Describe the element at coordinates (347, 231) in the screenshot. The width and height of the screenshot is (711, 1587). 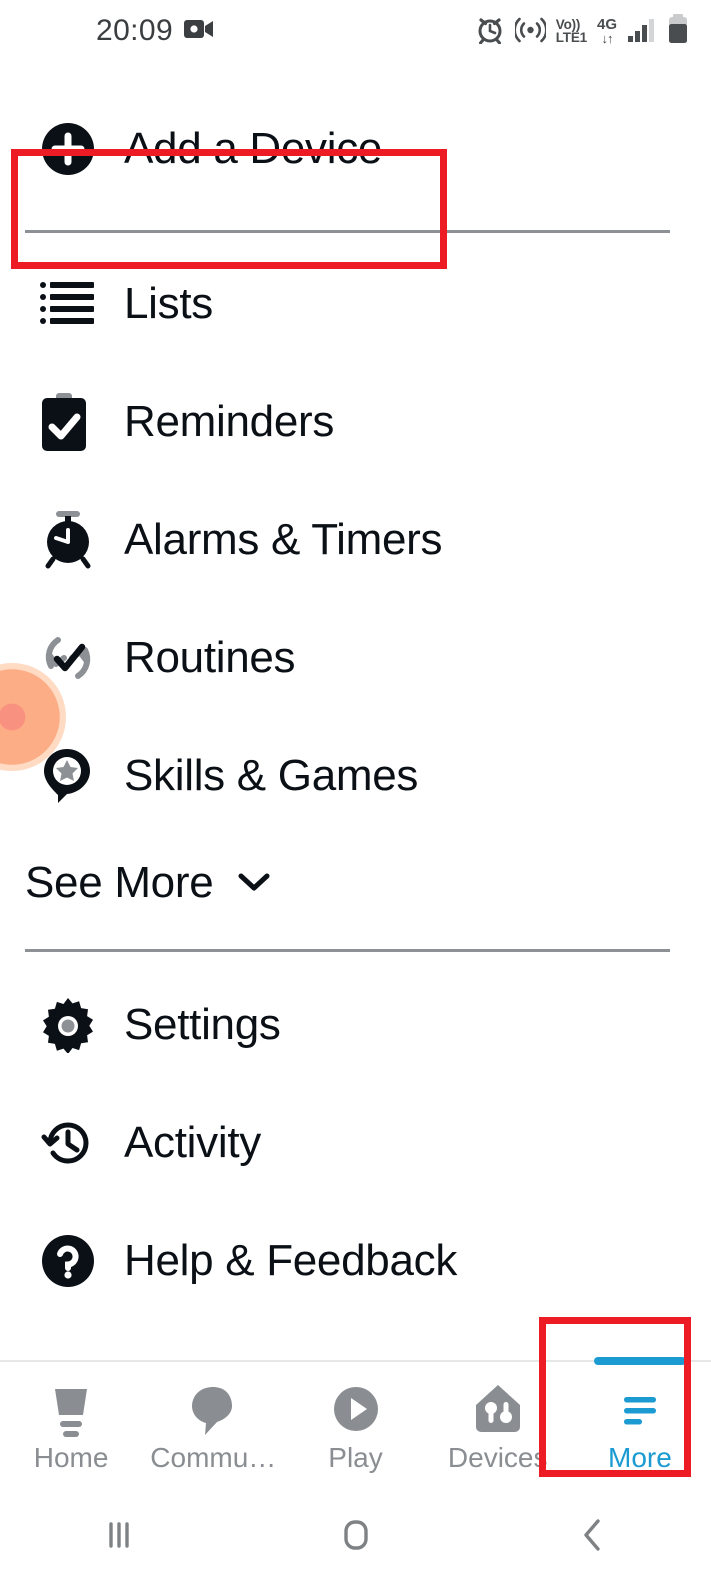
I see `divider-top` at that location.